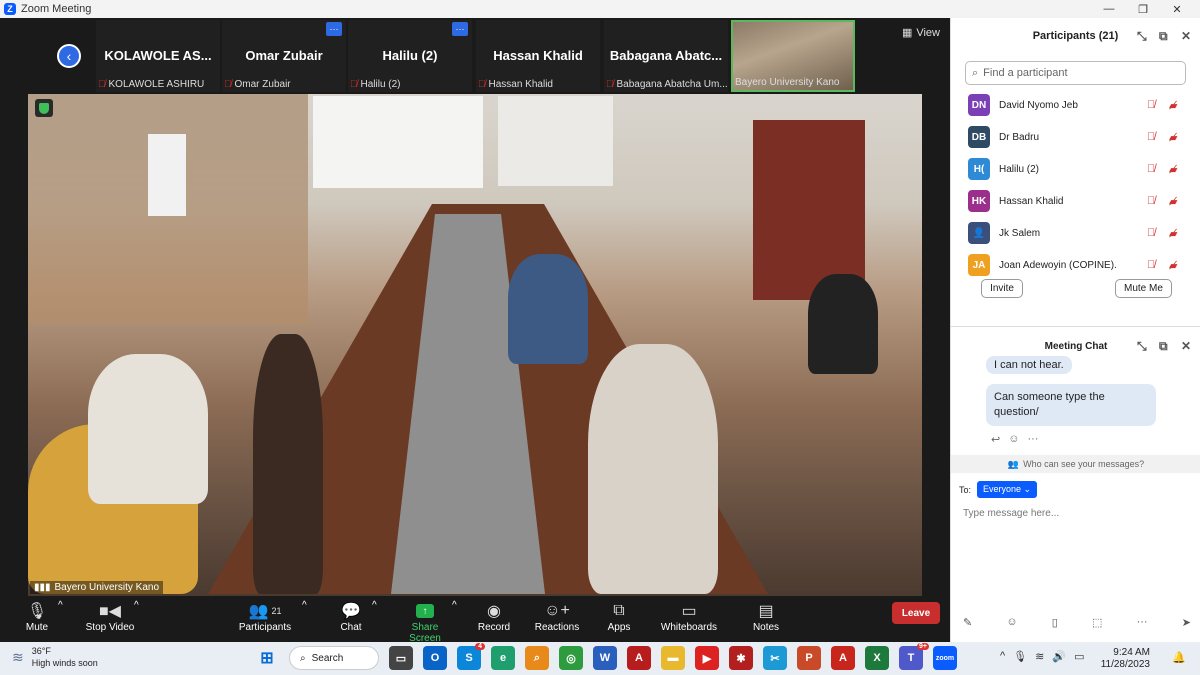 This screenshot has width=1200, height=675. Describe the element at coordinates (1007, 489) in the screenshot. I see `recipient-select: Everyone ⌄` at that location.